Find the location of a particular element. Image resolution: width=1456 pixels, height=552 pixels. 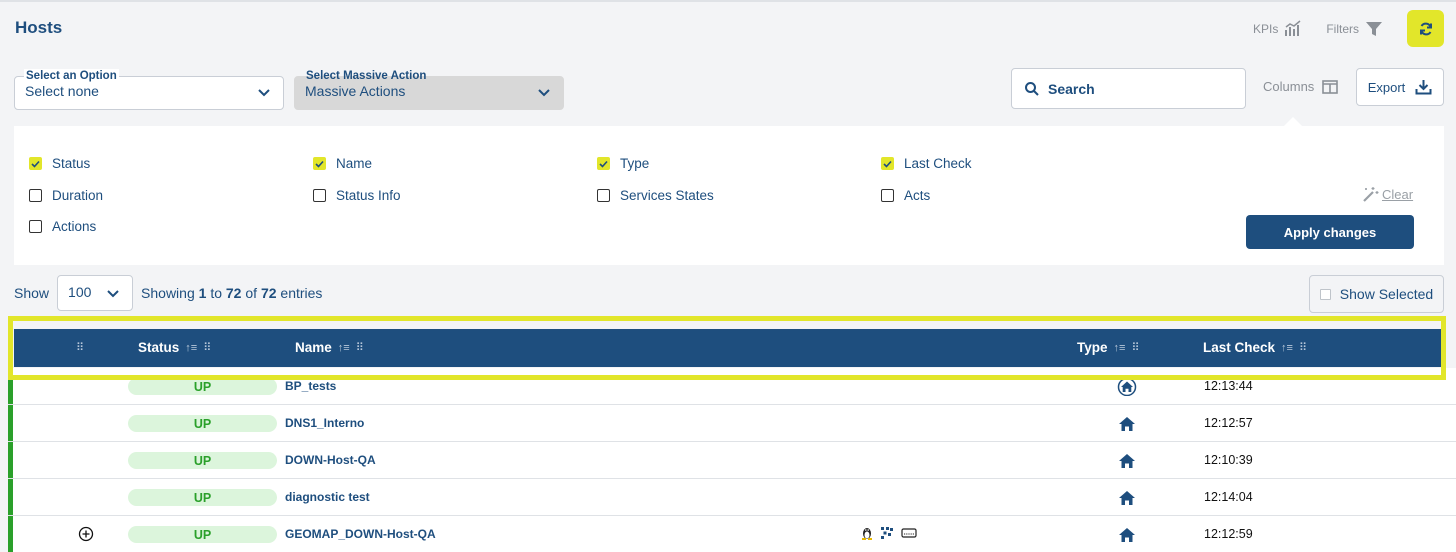

column-option-last-check: Last Check is located at coordinates (926, 163).